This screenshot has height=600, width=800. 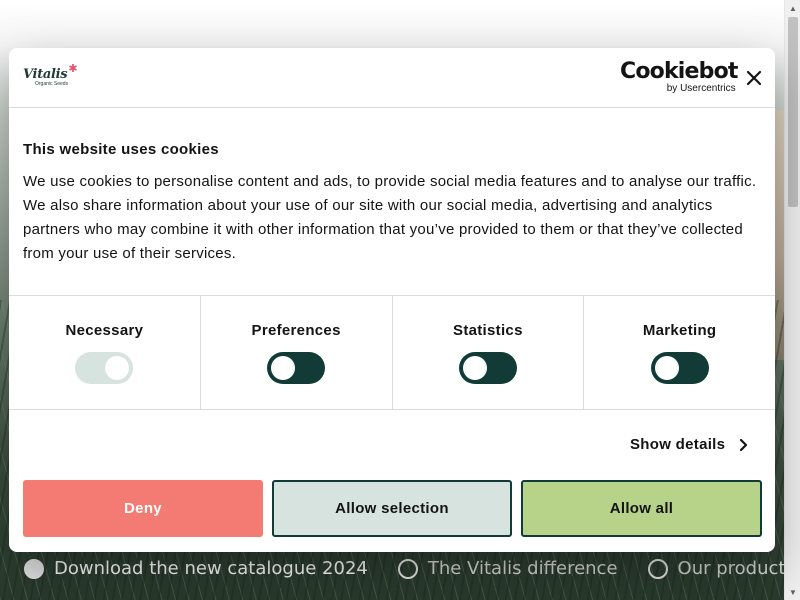 I want to click on toggle-statistics: Statistics, so click(x=487, y=352).